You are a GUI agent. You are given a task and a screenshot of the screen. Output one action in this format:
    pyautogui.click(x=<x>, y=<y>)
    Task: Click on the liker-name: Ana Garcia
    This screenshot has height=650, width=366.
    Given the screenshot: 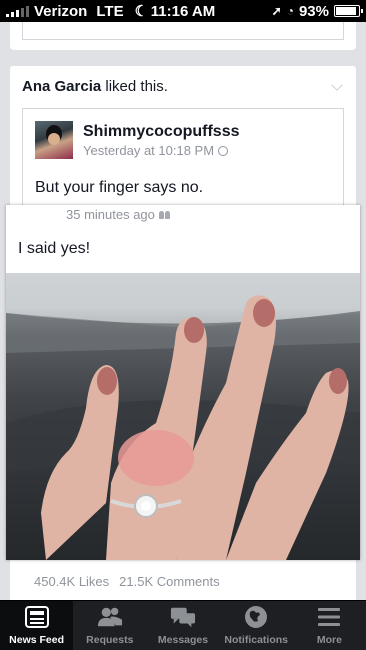 What is the action you would take?
    pyautogui.click(x=61, y=86)
    